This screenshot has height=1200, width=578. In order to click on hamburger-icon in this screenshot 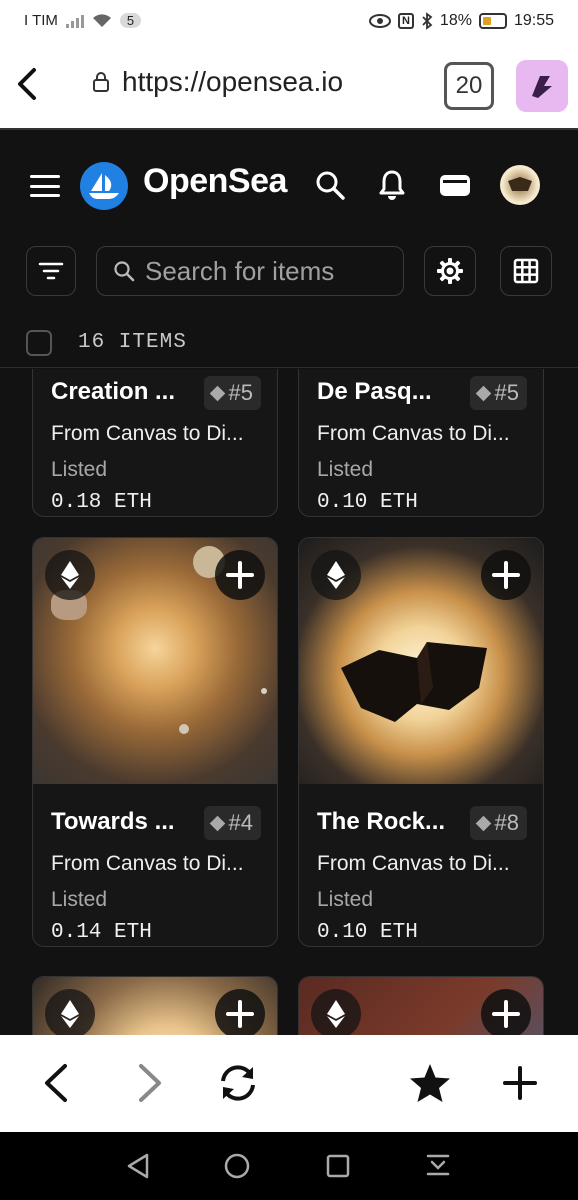, I will do `click(45, 186)`.